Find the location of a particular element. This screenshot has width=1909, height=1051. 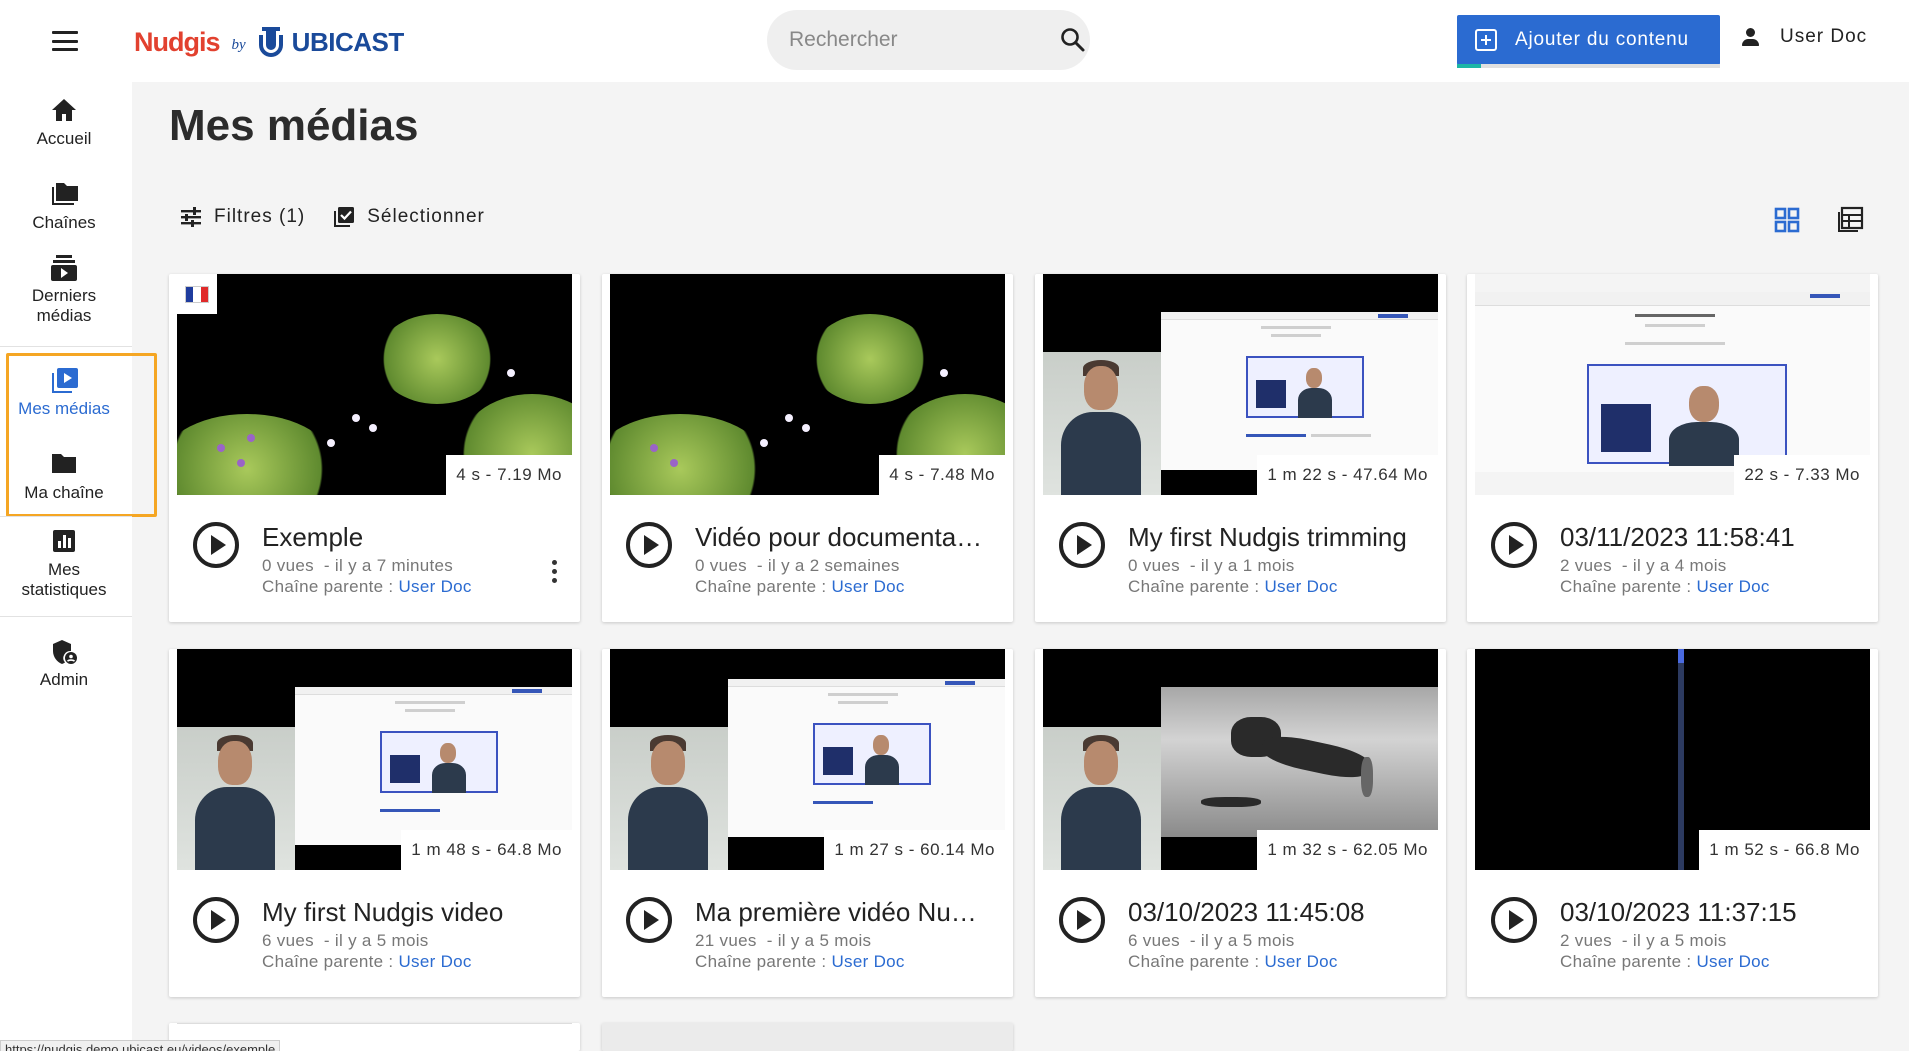

page-title: Mes médias is located at coordinates (294, 125).